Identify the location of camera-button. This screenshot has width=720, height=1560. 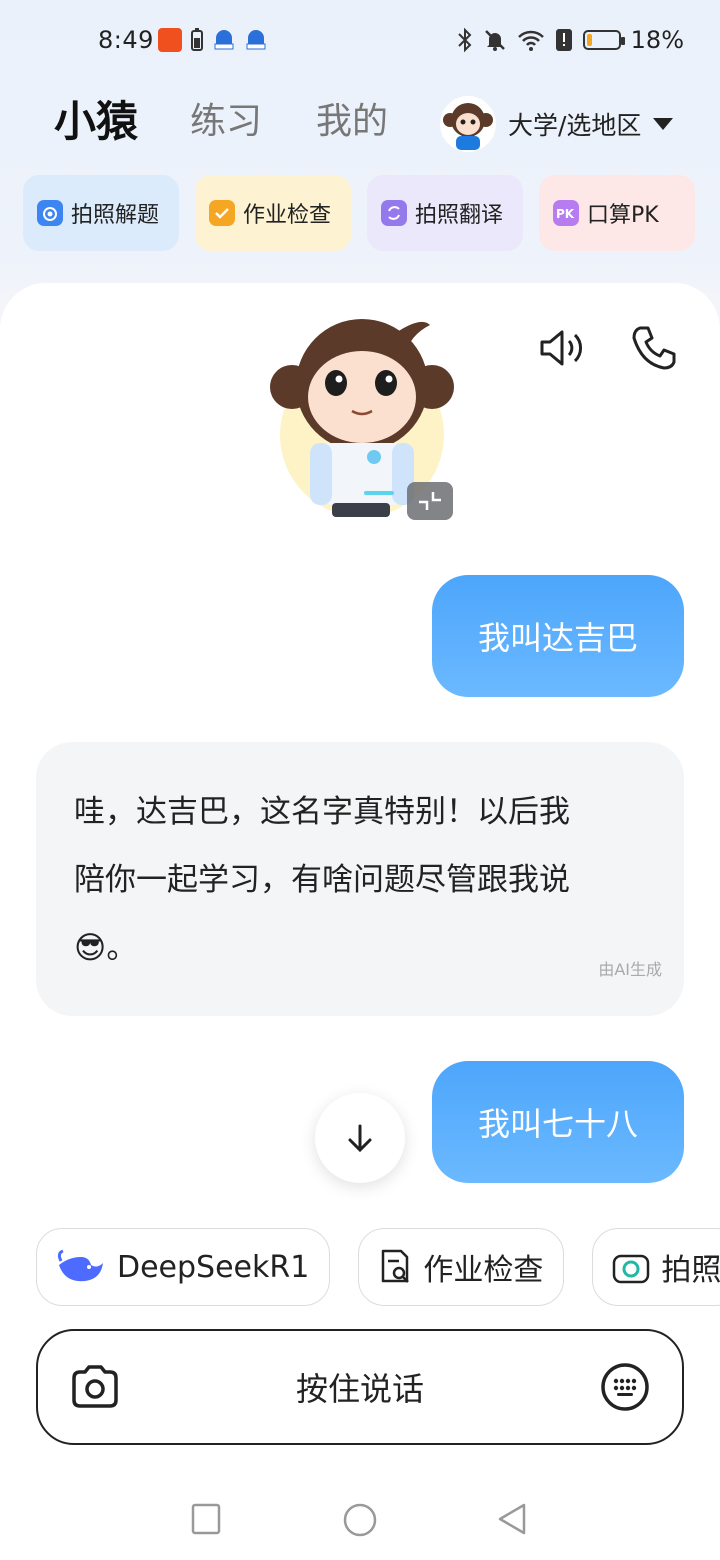
(95, 1387).